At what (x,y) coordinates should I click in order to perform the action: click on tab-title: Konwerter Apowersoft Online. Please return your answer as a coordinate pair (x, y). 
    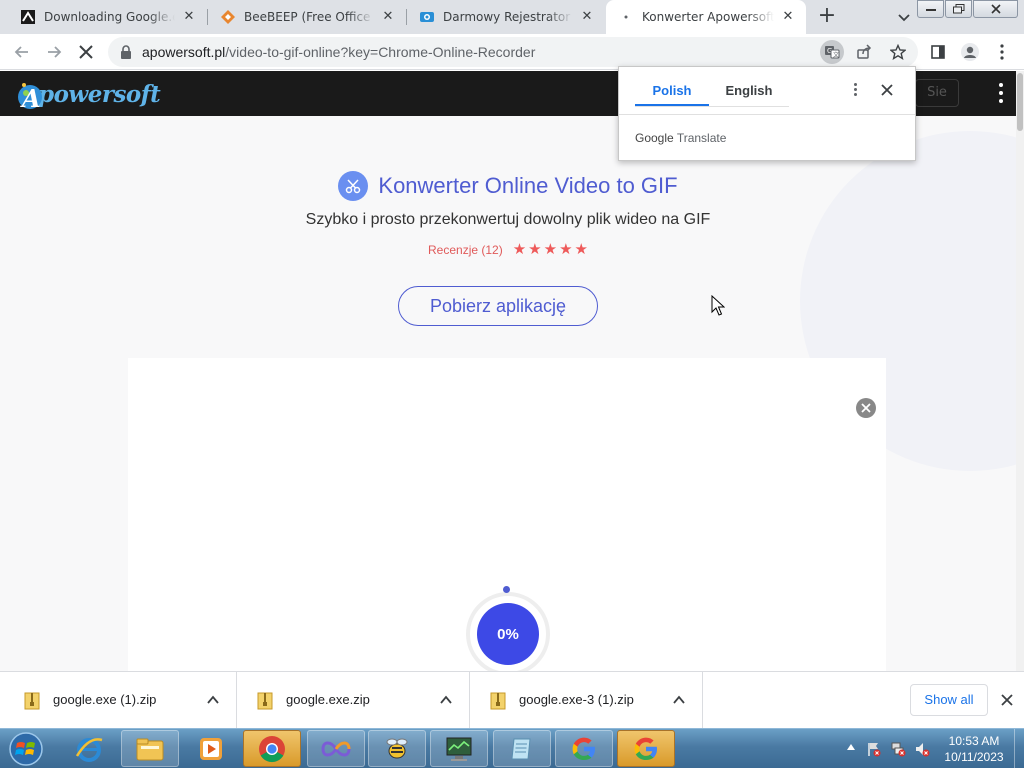
    Looking at the image, I should click on (708, 17).